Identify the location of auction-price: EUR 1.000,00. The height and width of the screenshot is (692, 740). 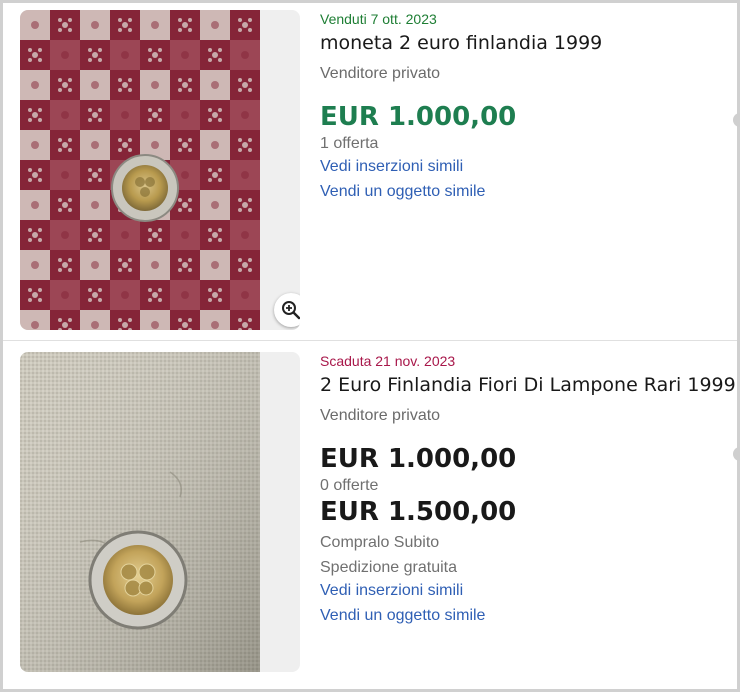
(418, 459).